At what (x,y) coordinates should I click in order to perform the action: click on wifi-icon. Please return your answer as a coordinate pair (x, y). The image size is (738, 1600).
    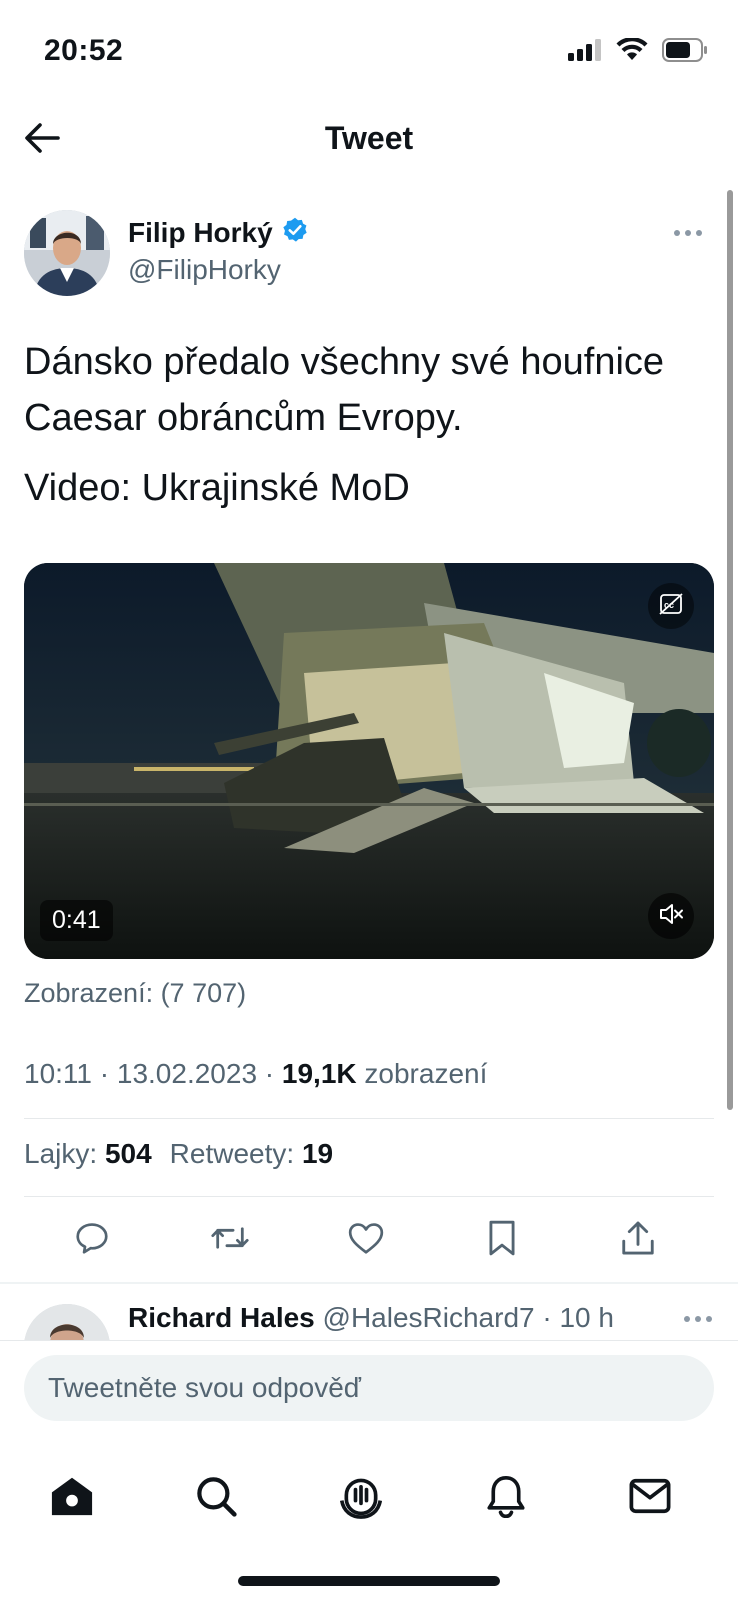
    Looking at the image, I should click on (632, 52).